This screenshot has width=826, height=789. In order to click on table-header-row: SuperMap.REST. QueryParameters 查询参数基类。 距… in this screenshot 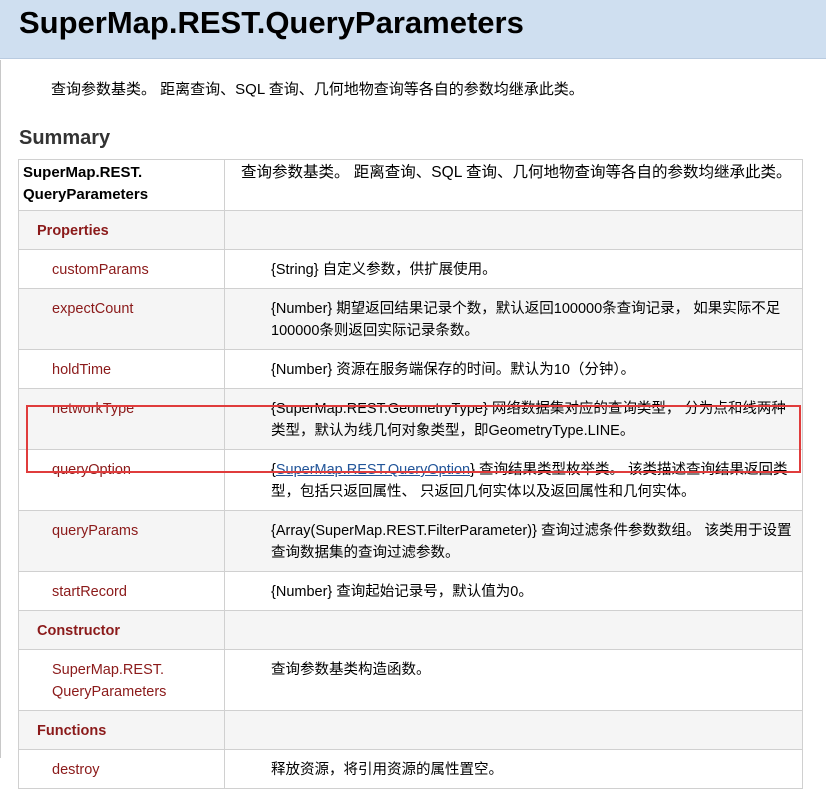, I will do `click(410, 185)`.